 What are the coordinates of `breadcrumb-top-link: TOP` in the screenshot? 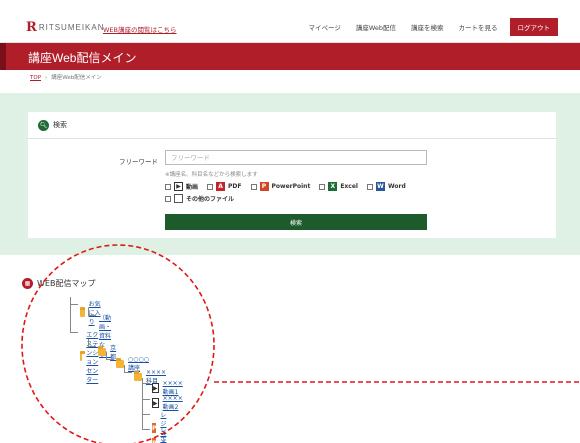 It's located at (35, 78).